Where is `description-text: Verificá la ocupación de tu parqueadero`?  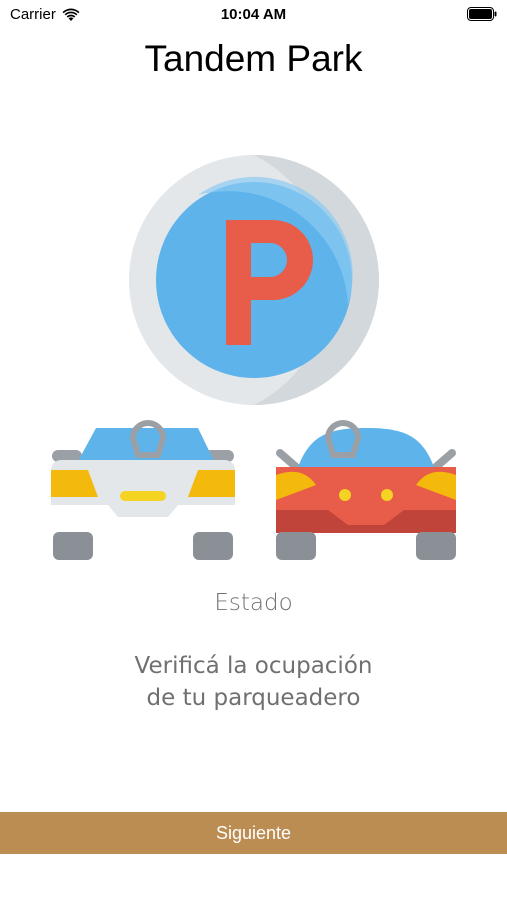 description-text: Verificá la ocupación de tu parqueadero is located at coordinates (253, 682).